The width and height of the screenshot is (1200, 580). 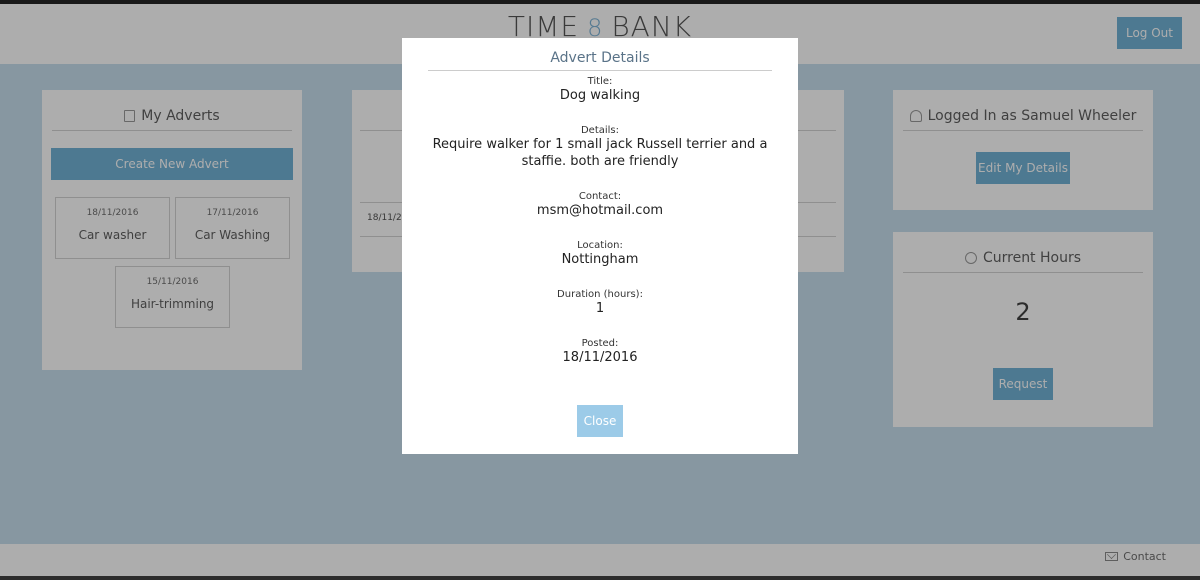 What do you see at coordinates (600, 308) in the screenshot?
I see `field-value: 1` at bounding box center [600, 308].